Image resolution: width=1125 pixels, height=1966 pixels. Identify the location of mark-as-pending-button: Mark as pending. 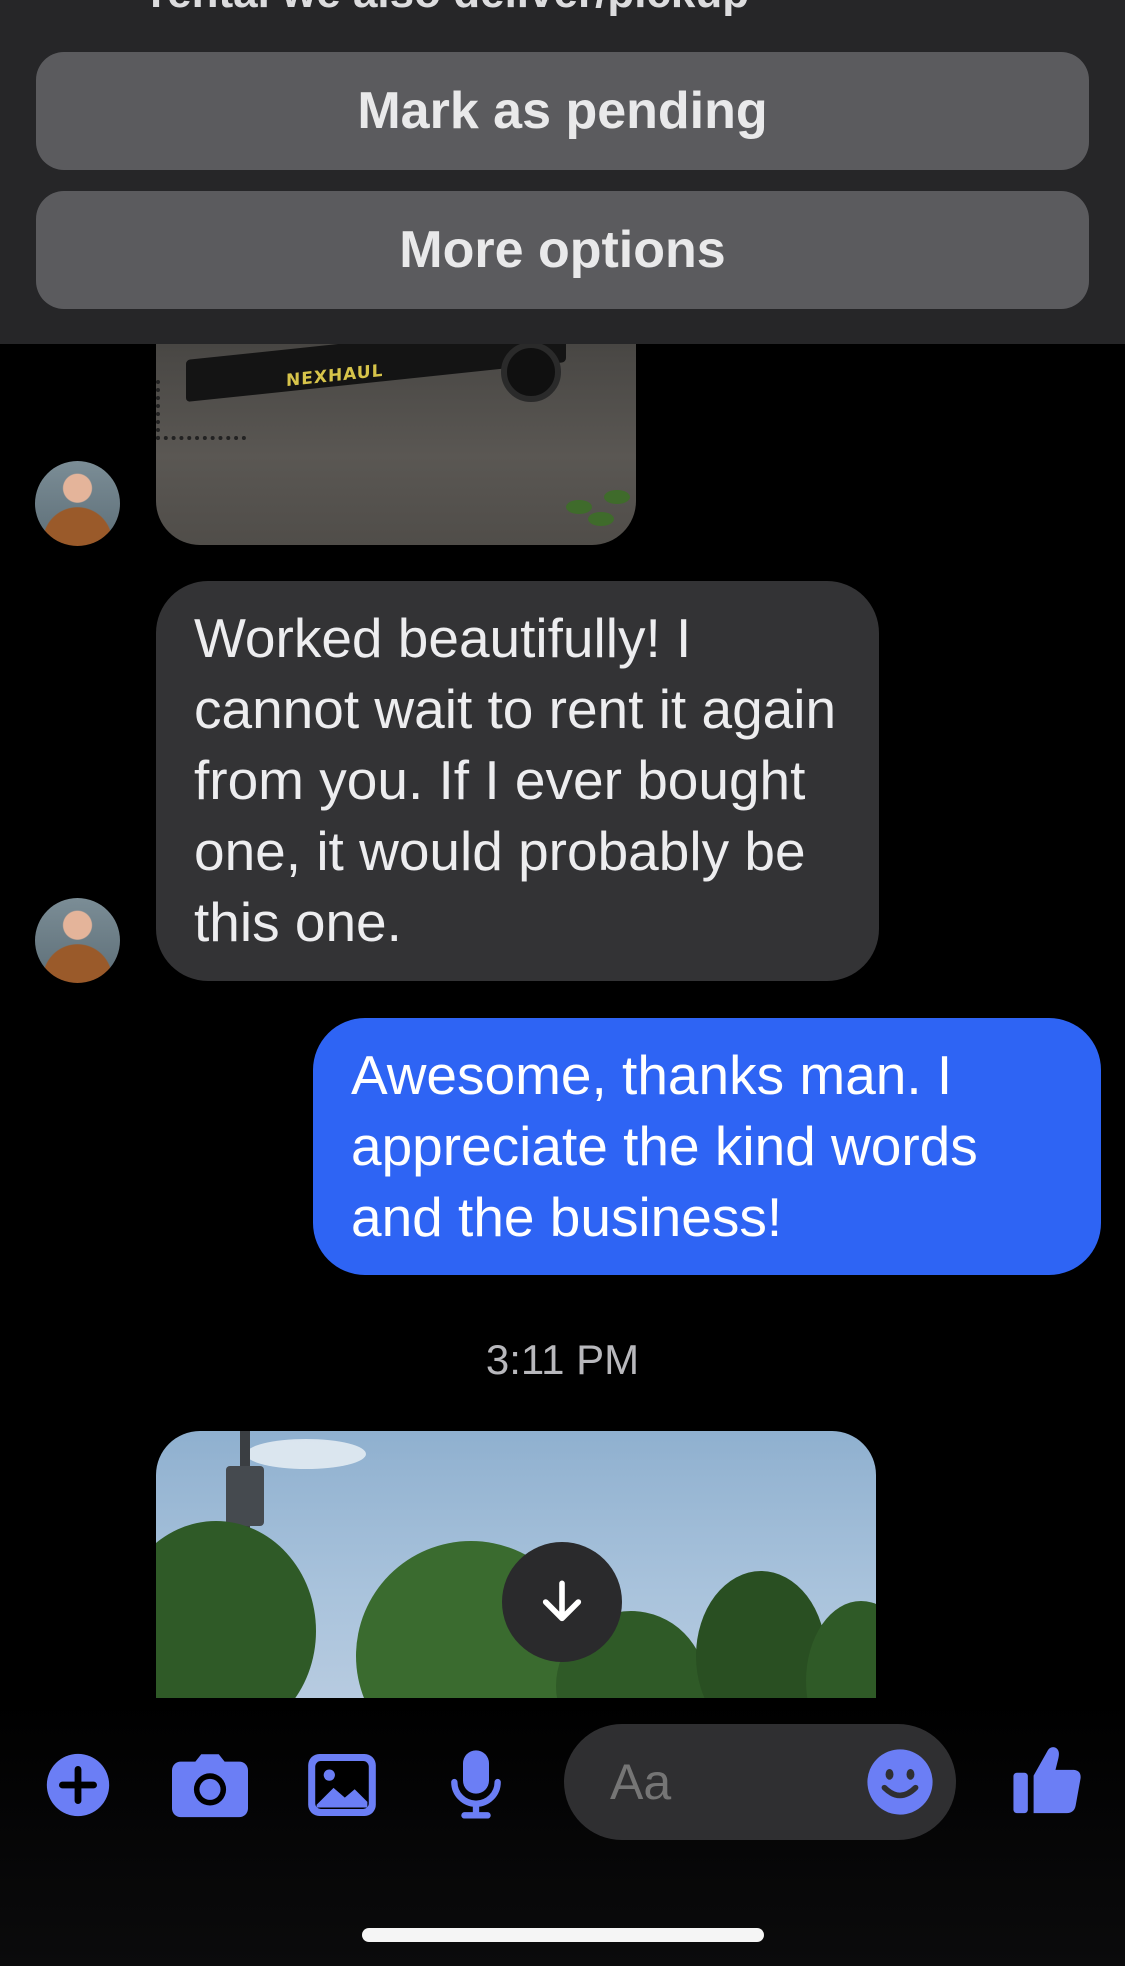
(562, 111).